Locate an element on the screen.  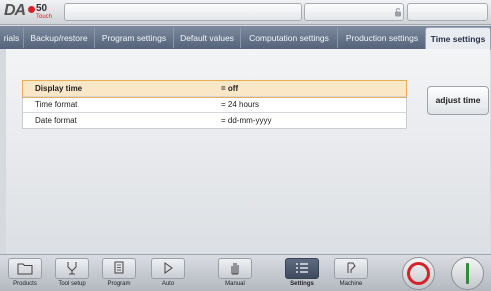
machine-icon is located at coordinates (351, 268).